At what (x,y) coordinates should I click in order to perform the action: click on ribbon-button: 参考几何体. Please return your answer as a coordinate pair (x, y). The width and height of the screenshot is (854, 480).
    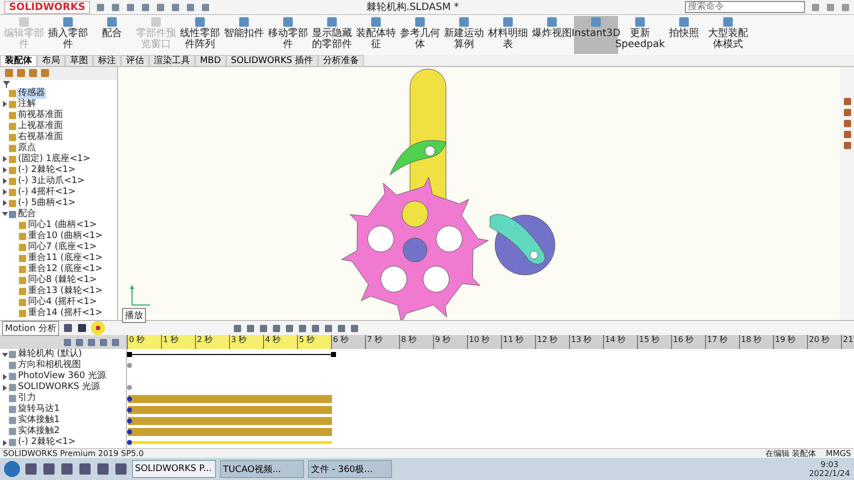
    Looking at the image, I should click on (420, 35).